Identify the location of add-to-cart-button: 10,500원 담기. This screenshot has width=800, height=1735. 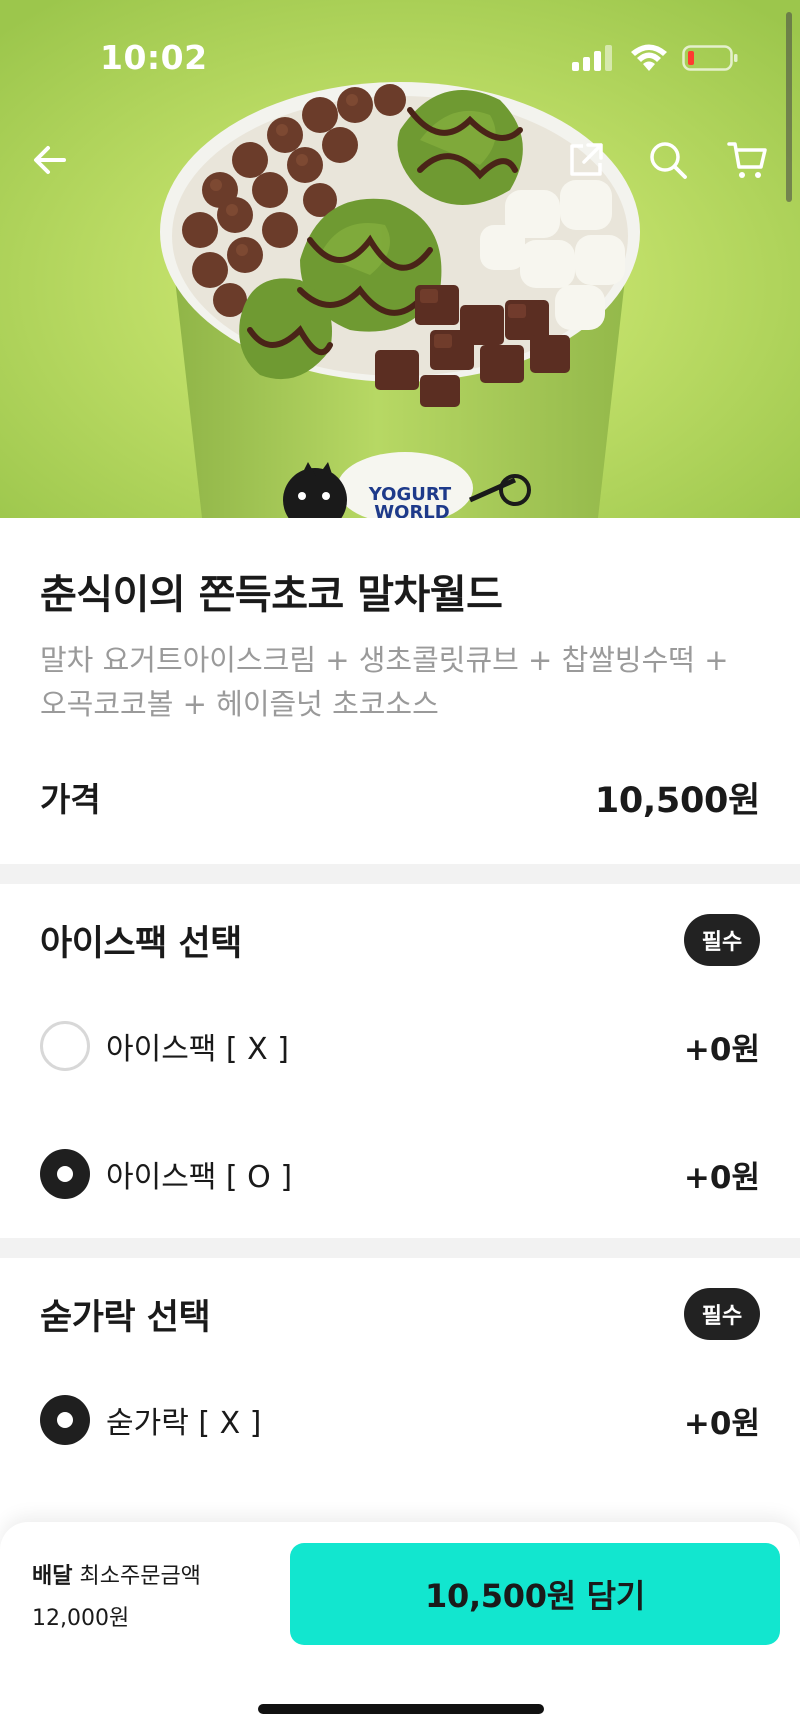
(535, 1594).